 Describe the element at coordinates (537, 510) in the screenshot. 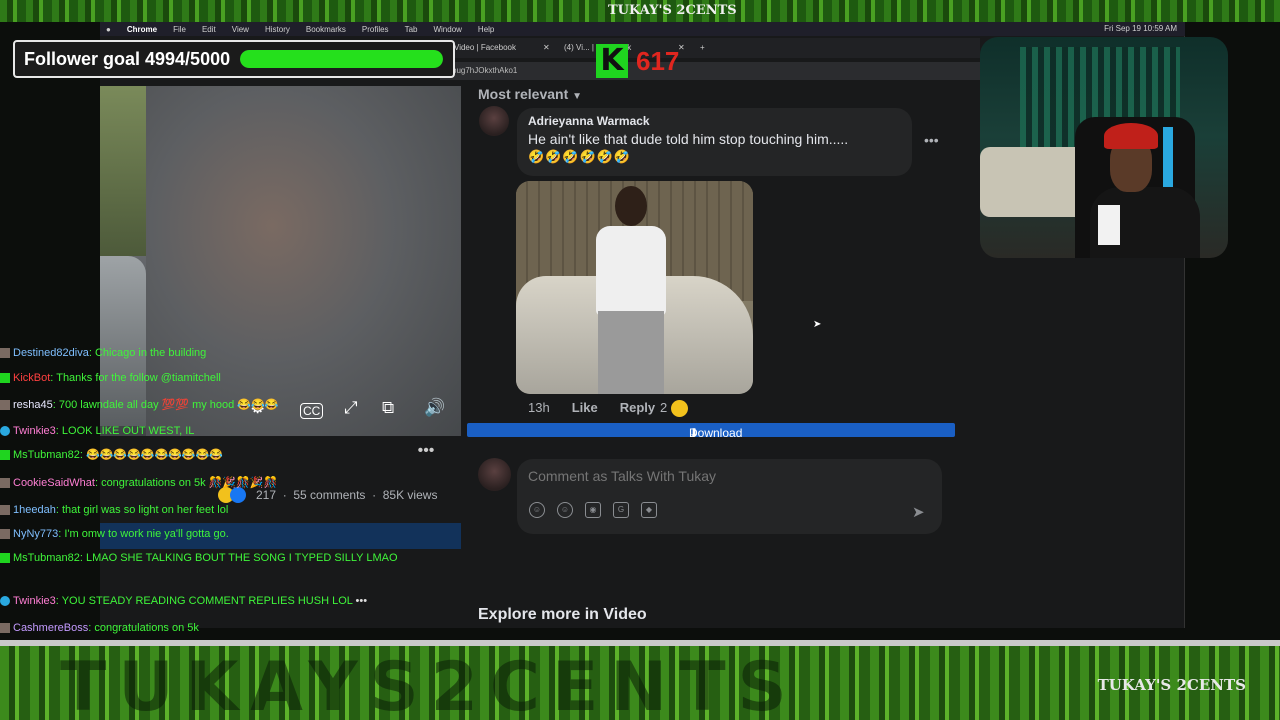

I see `avatar-sticker-icon: ☺` at that location.